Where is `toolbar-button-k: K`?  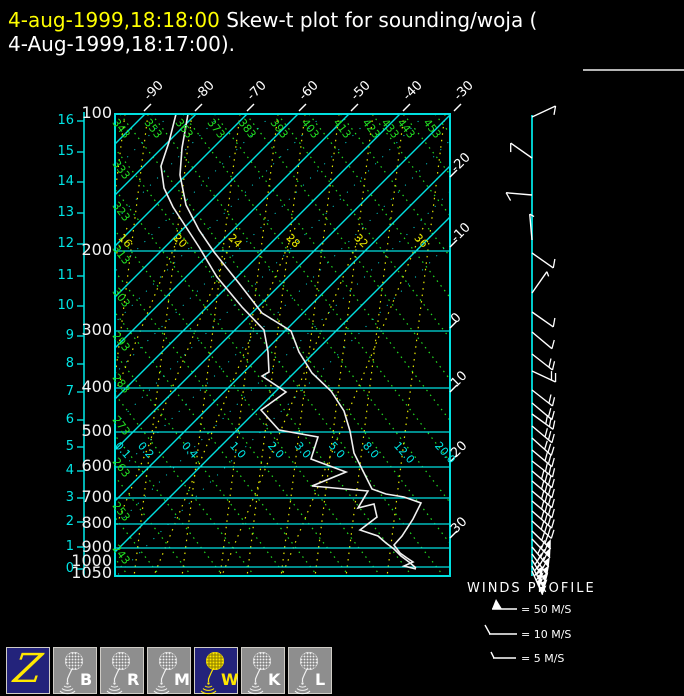 toolbar-button-k: K is located at coordinates (263, 671).